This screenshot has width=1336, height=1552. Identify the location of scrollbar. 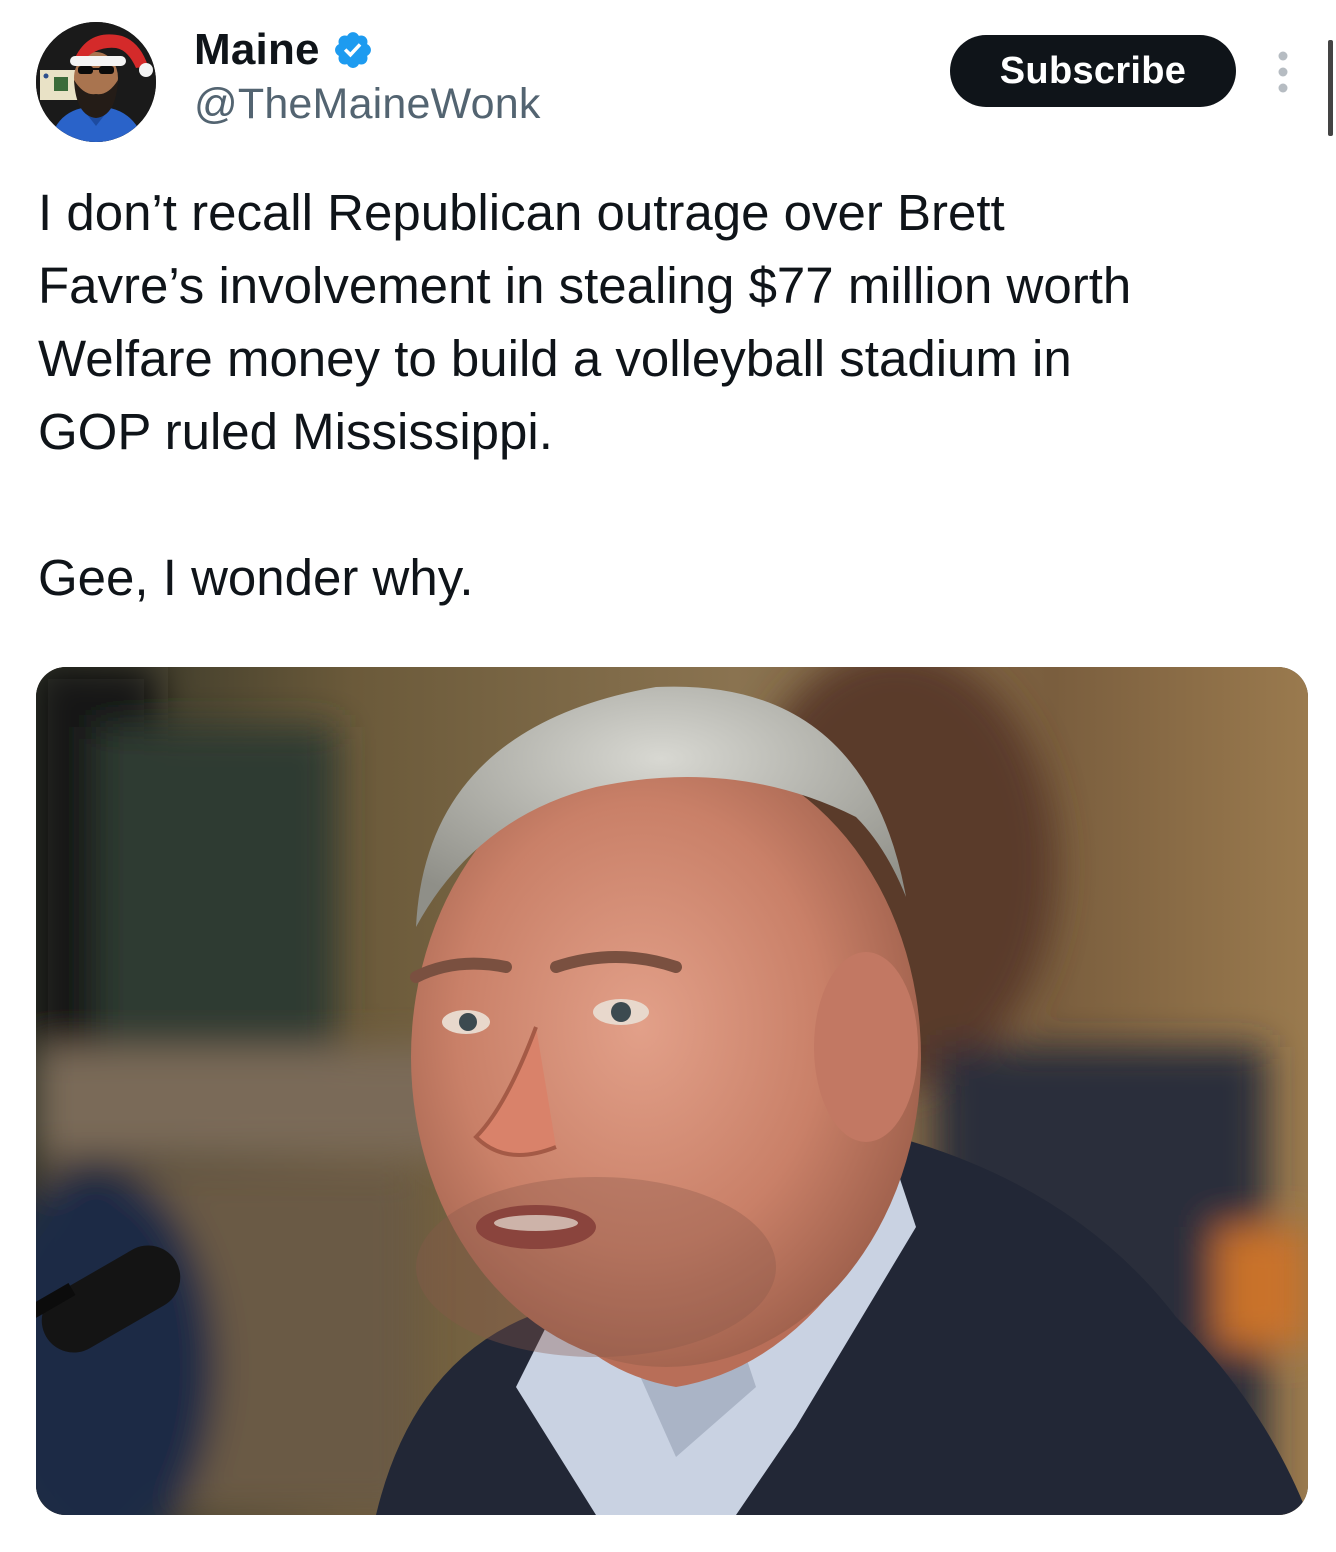
(1330, 88).